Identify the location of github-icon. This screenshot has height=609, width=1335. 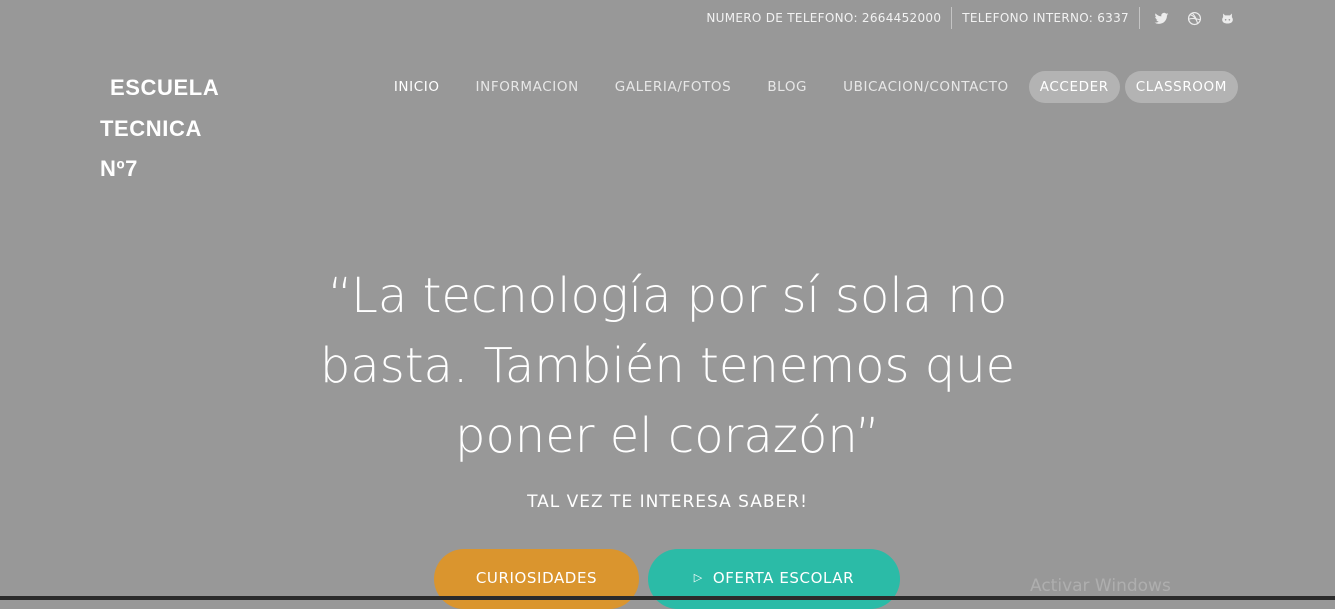
(1227, 18).